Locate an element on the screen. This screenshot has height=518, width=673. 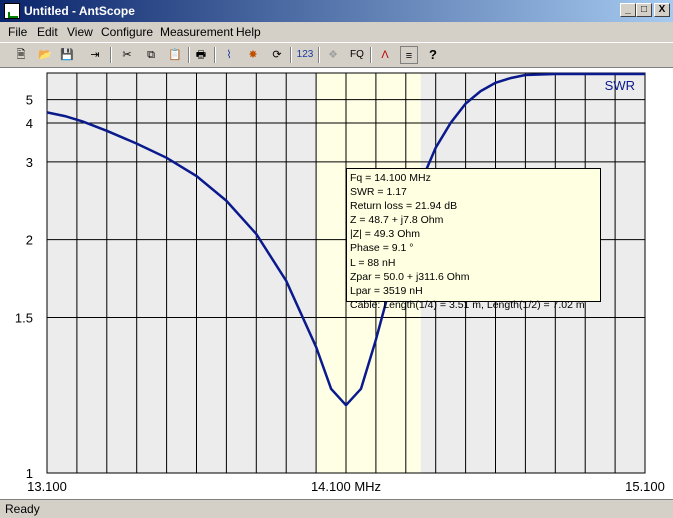
marker-icon: Λ is located at coordinates (385, 55).